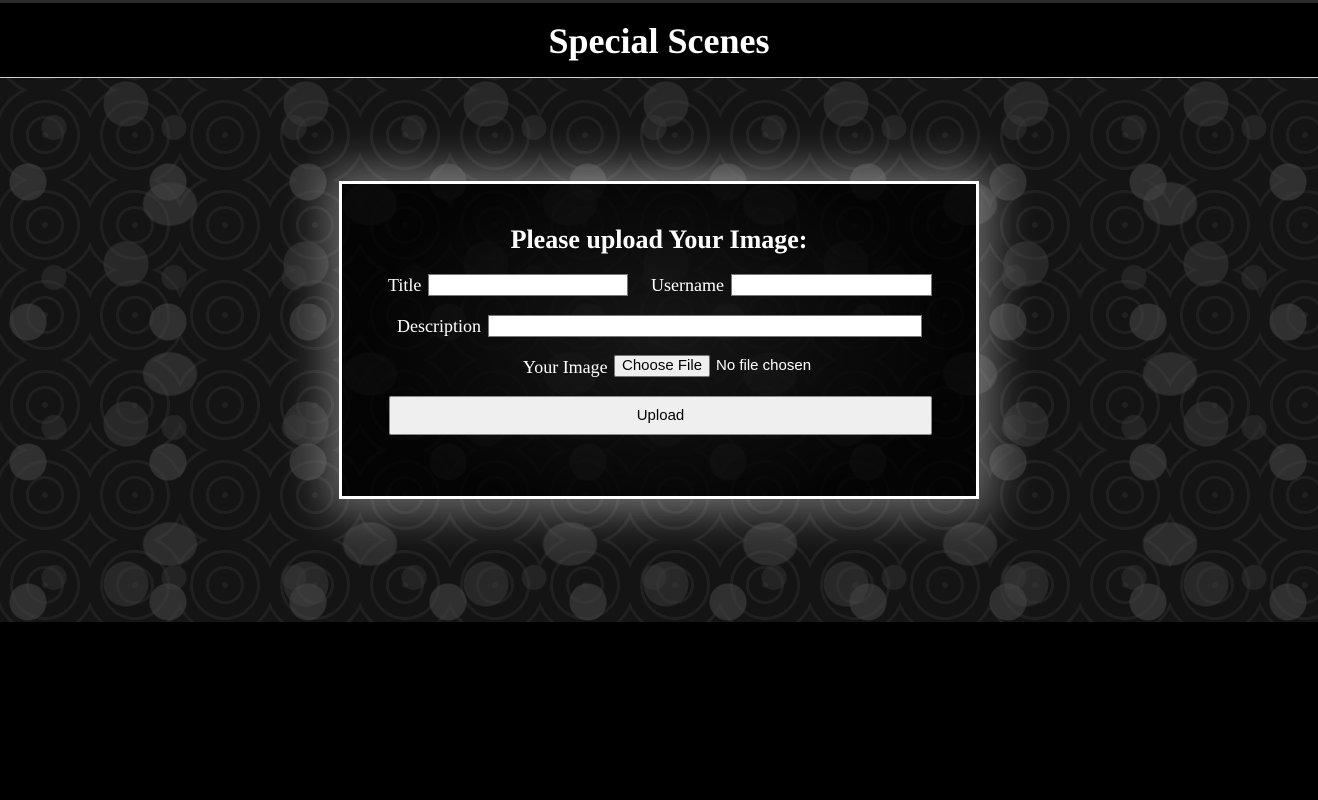 The width and height of the screenshot is (1318, 800). I want to click on image-label: Your Image, so click(565, 367).